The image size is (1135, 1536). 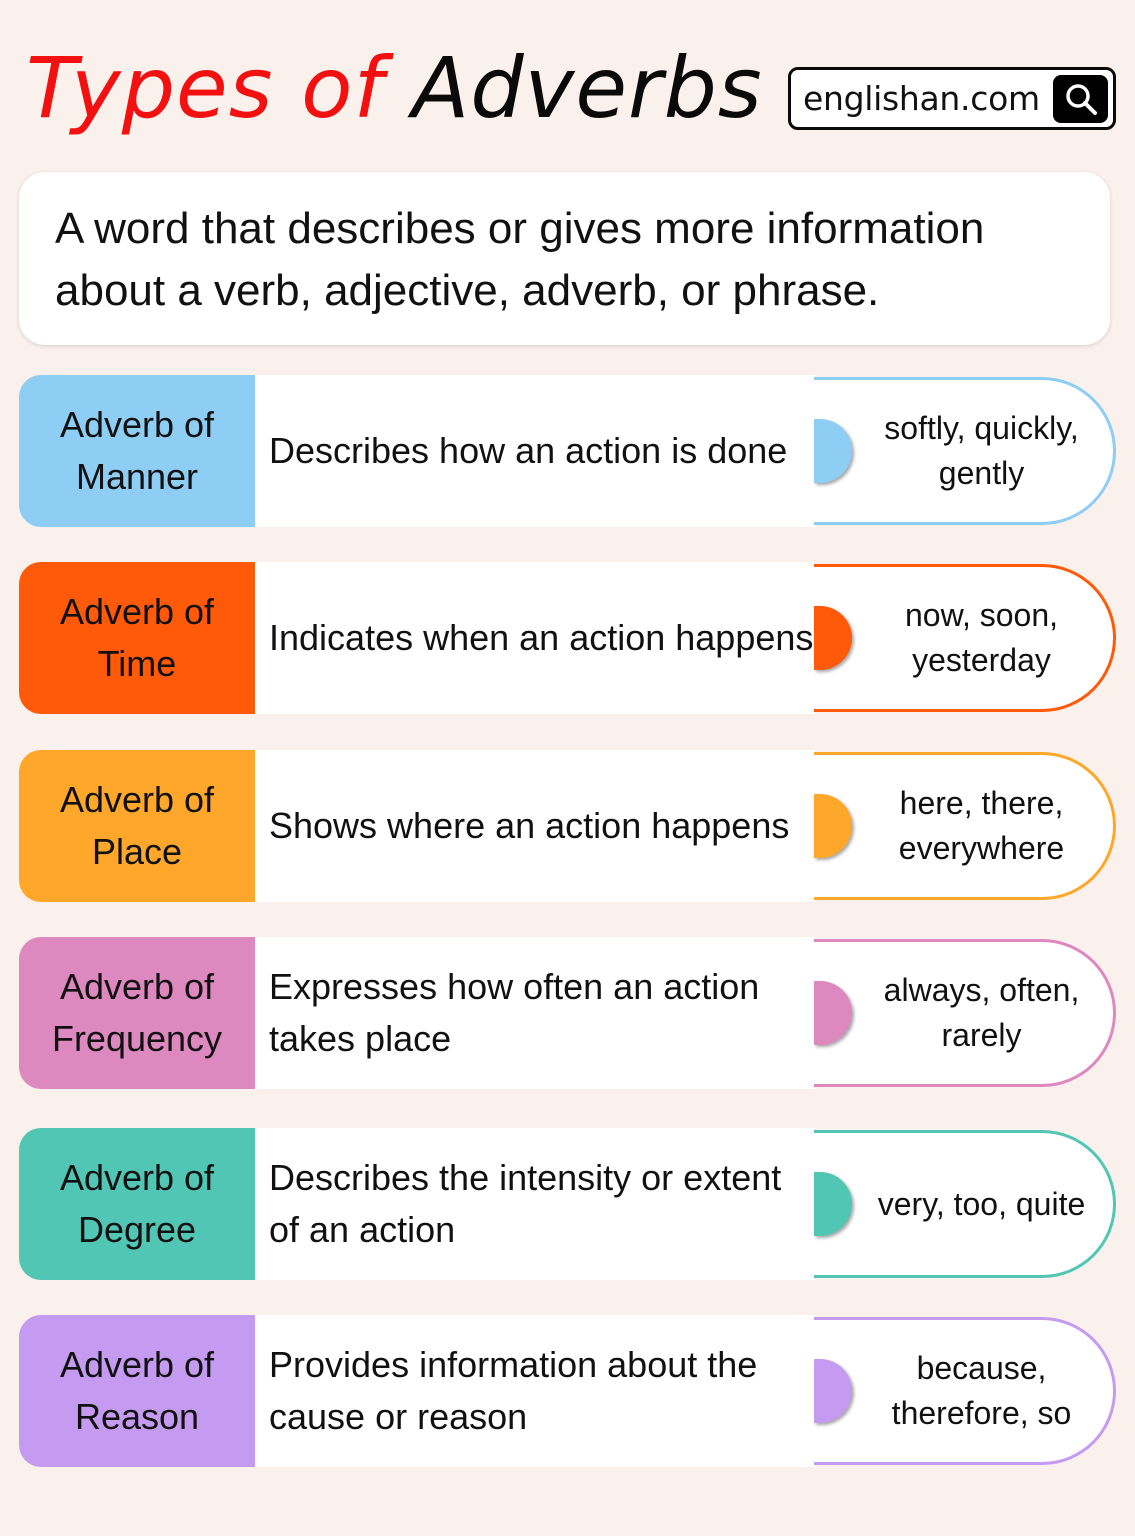 What do you see at coordinates (137, 826) in the screenshot?
I see `type-label: Adverb of Place` at bounding box center [137, 826].